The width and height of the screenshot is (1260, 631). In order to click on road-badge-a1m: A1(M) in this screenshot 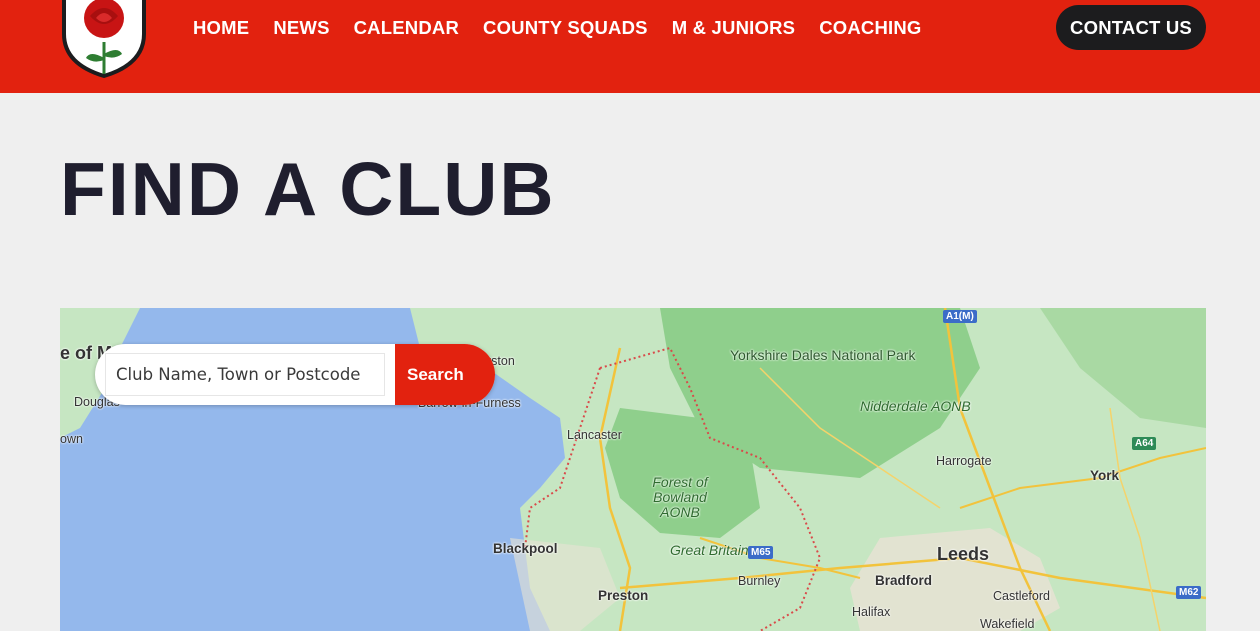, I will do `click(960, 316)`.